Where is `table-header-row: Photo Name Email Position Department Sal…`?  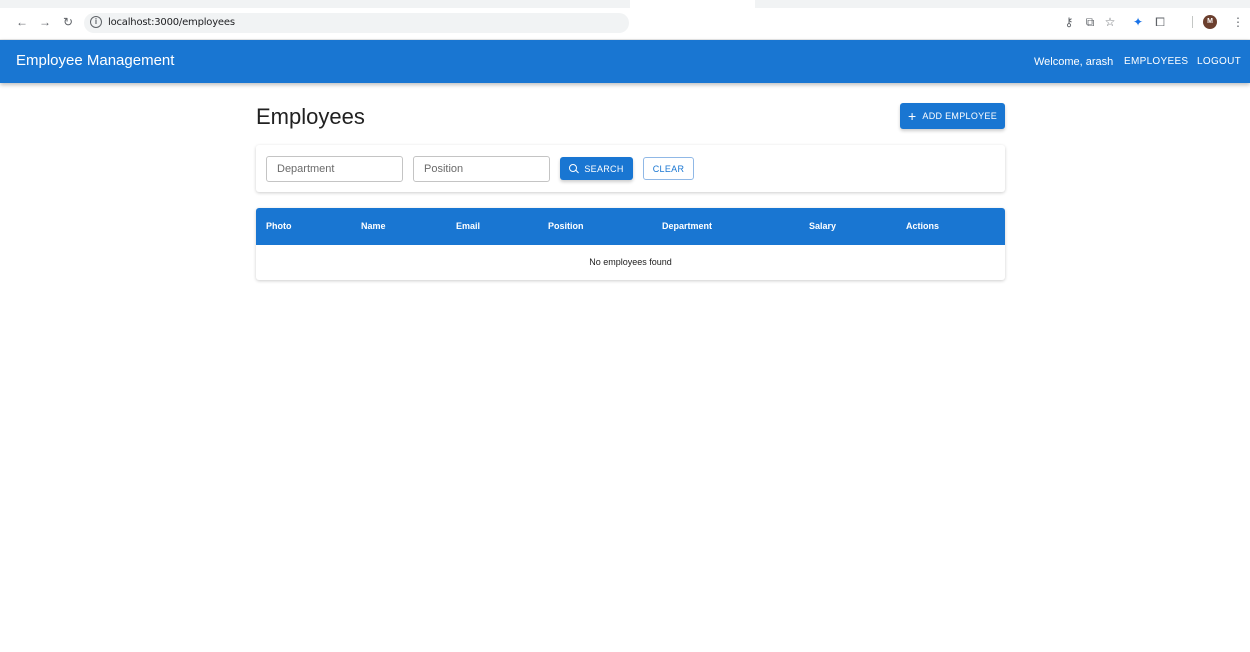 table-header-row: Photo Name Email Position Department Sal… is located at coordinates (630, 226).